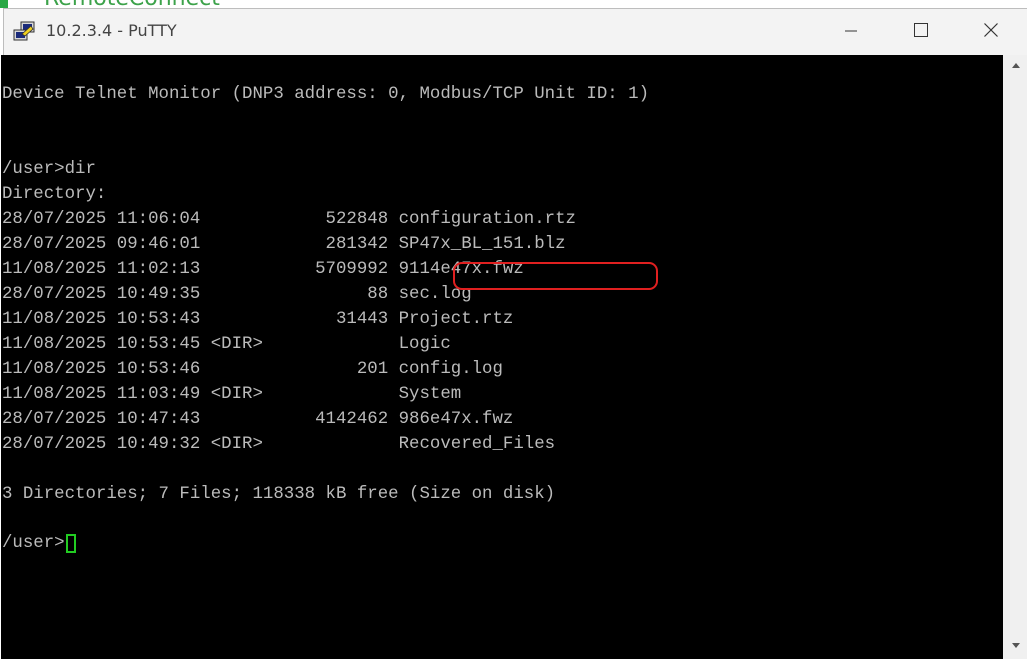 This screenshot has height=659, width=1027. What do you see at coordinates (1015, 70) in the screenshot?
I see `scroll-up-arrow-icon` at bounding box center [1015, 70].